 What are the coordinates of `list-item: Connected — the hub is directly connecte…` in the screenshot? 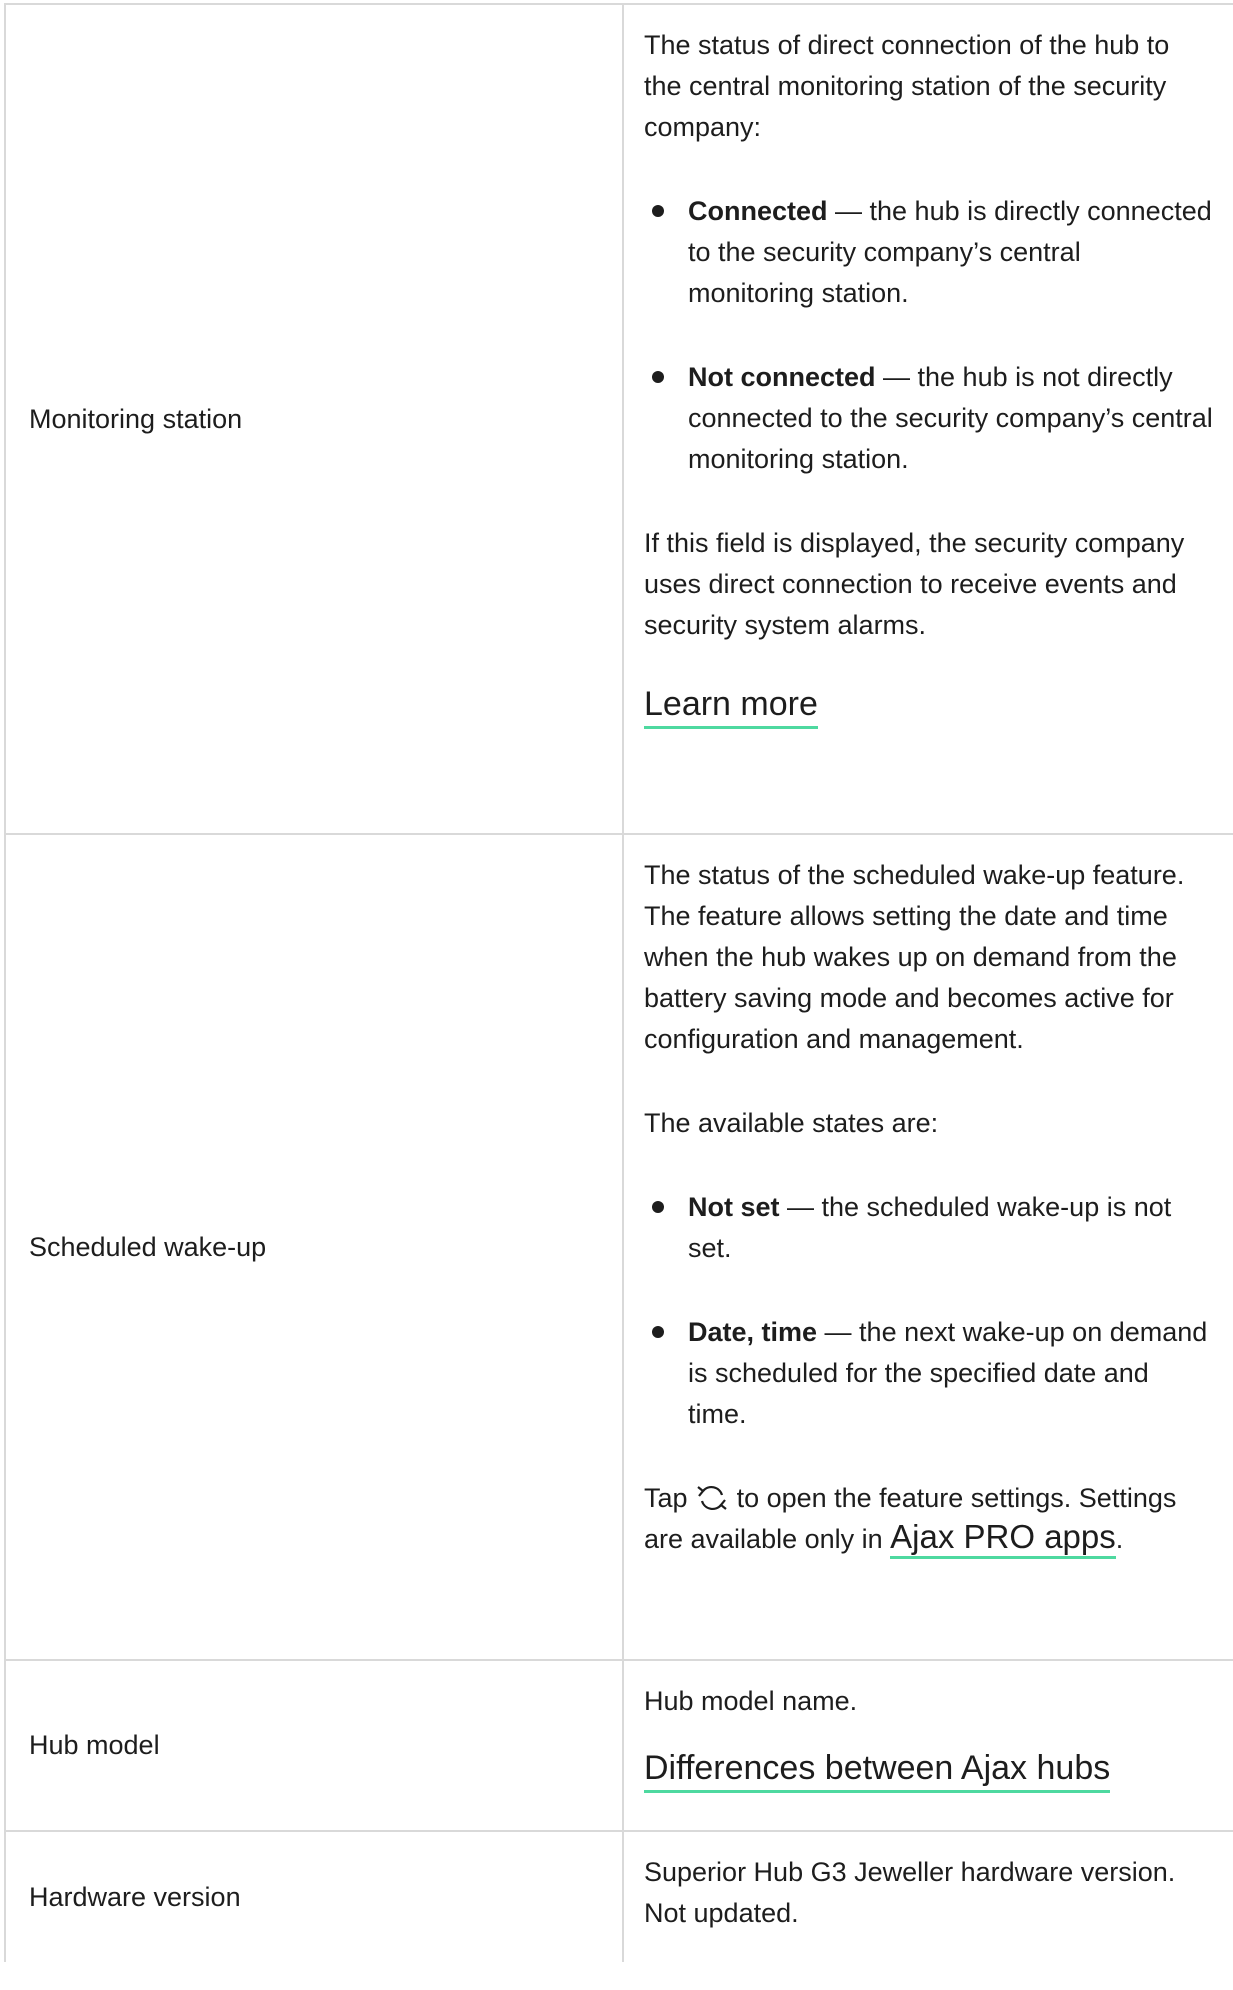 It's located at (928, 252).